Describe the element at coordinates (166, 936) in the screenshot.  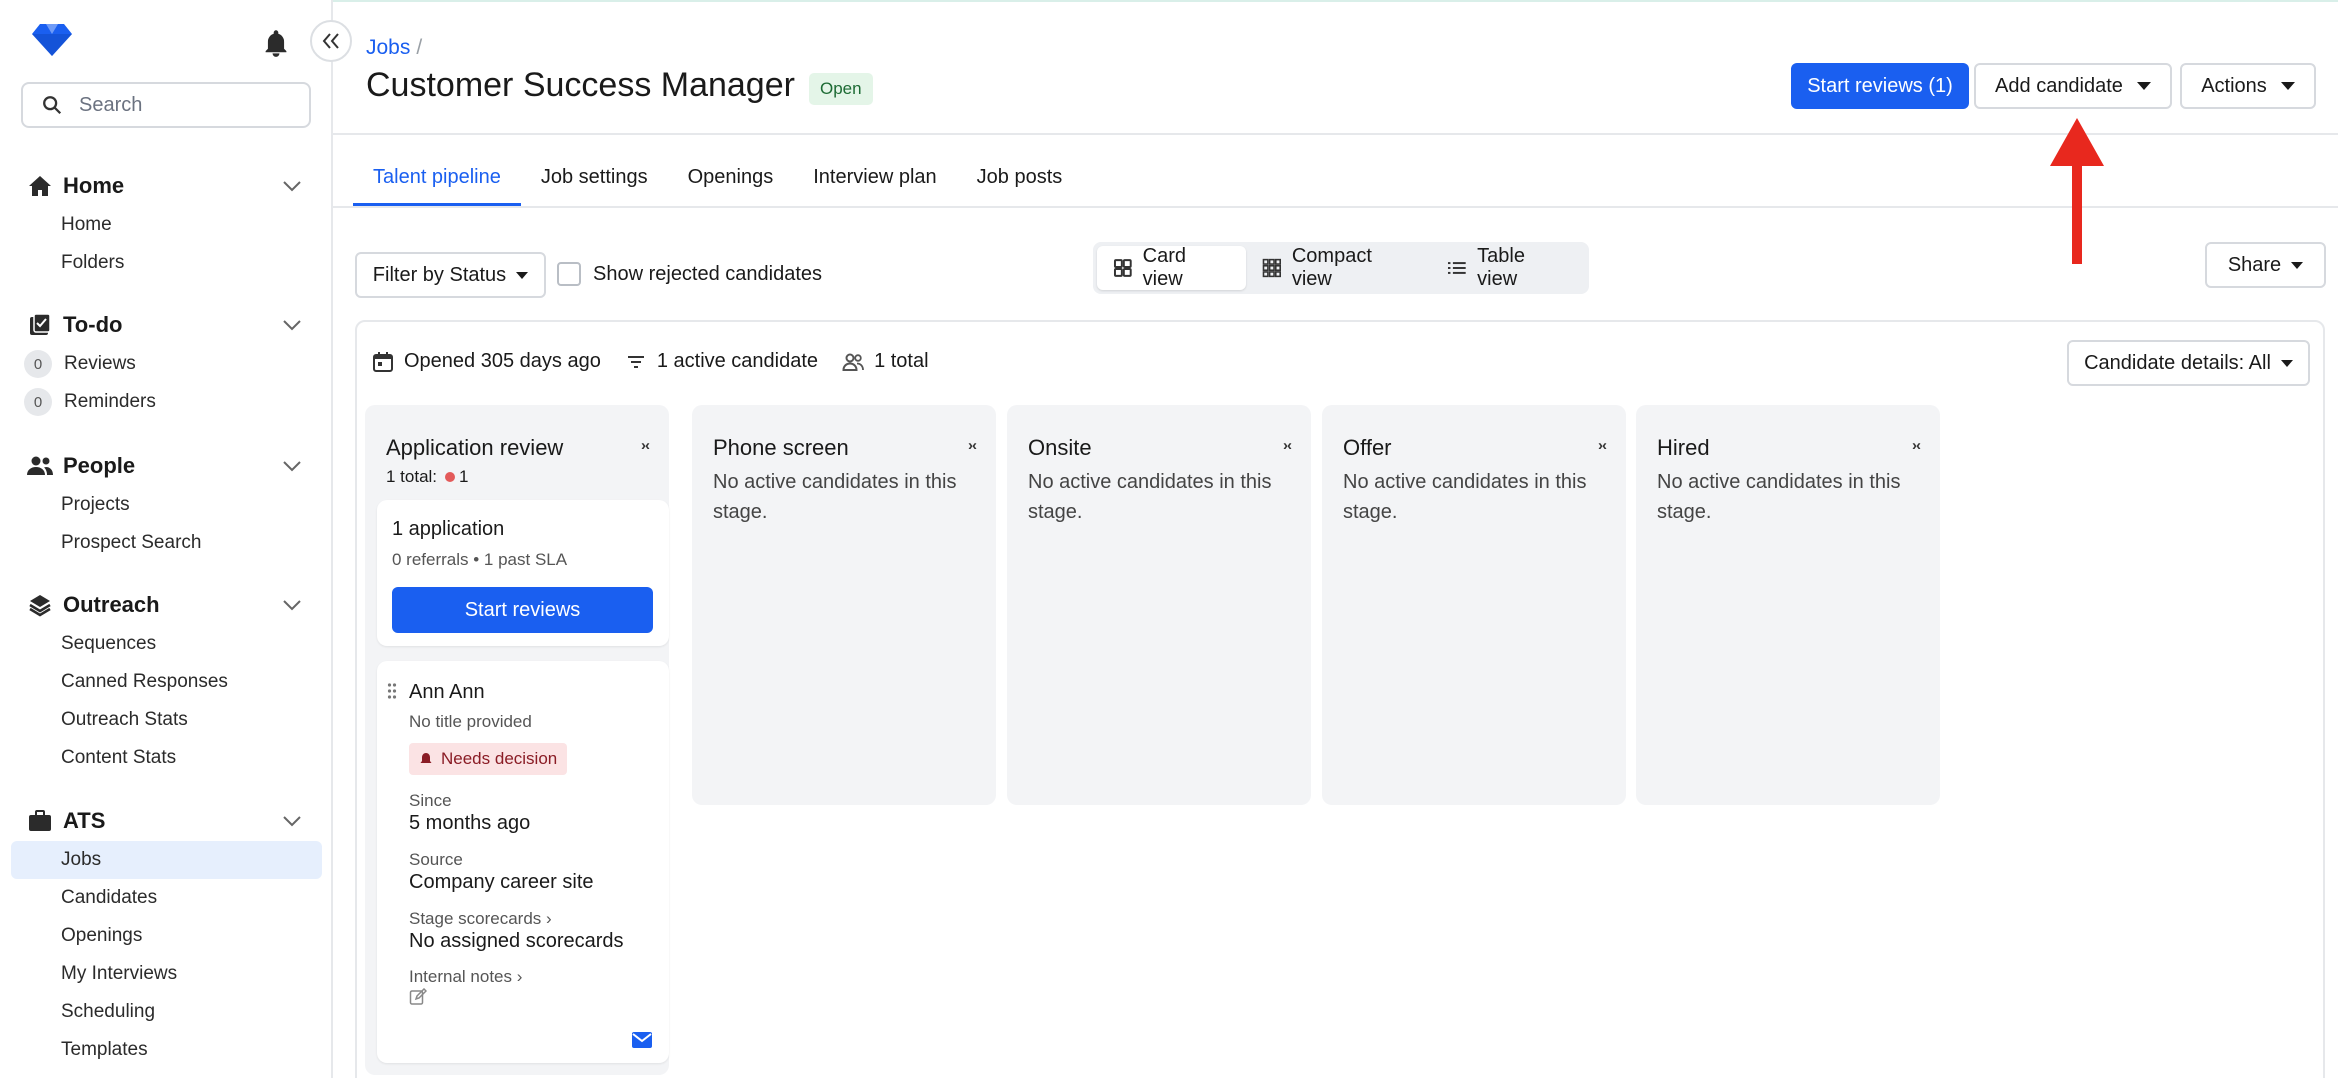
I see `sidebar-item-openings: Openings` at that location.